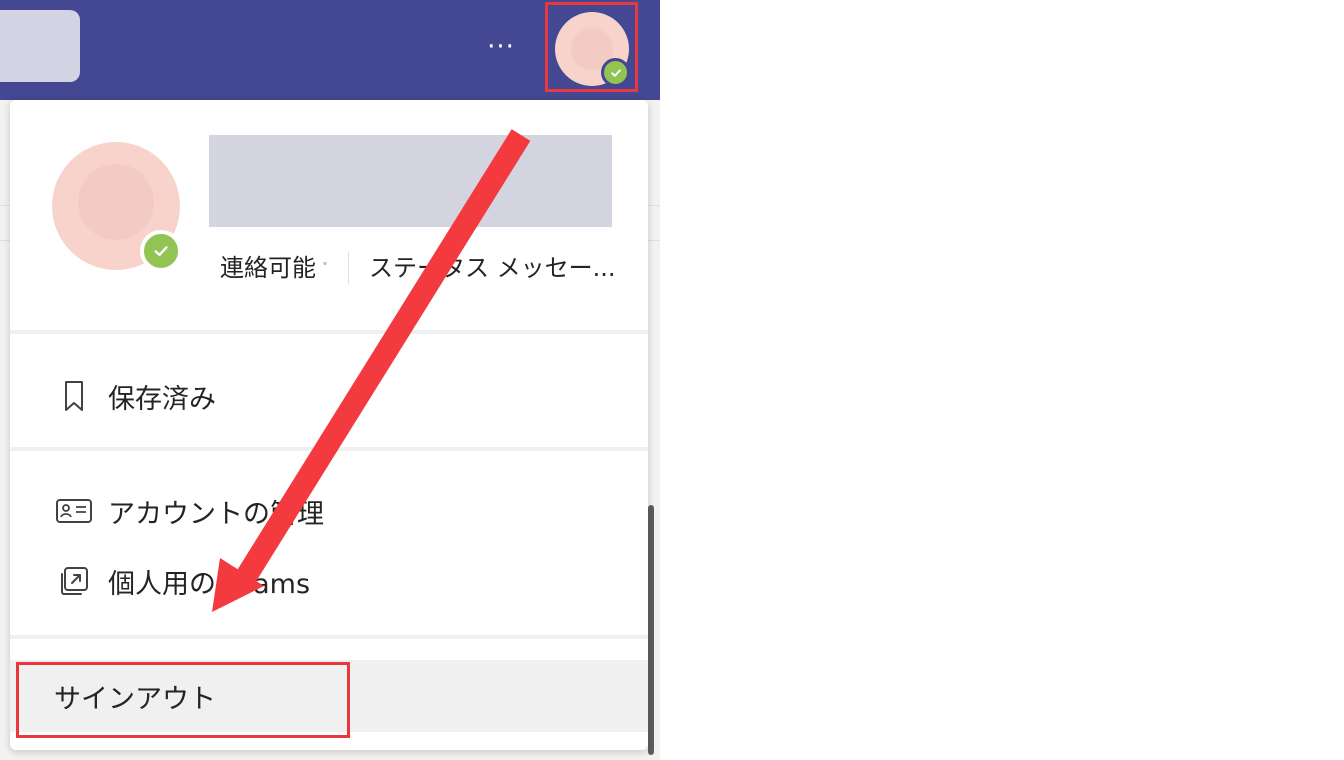 Image resolution: width=1344 pixels, height=760 pixels. What do you see at coordinates (183, 700) in the screenshot?
I see `highlight-box-sign-out` at bounding box center [183, 700].